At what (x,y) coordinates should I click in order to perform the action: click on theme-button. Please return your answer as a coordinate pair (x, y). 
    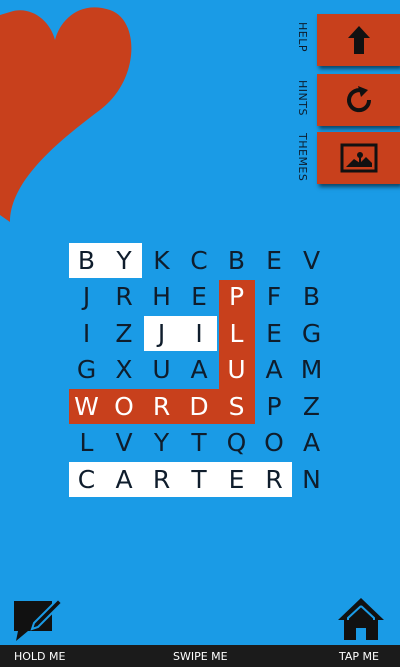
    Looking at the image, I should click on (358, 158).